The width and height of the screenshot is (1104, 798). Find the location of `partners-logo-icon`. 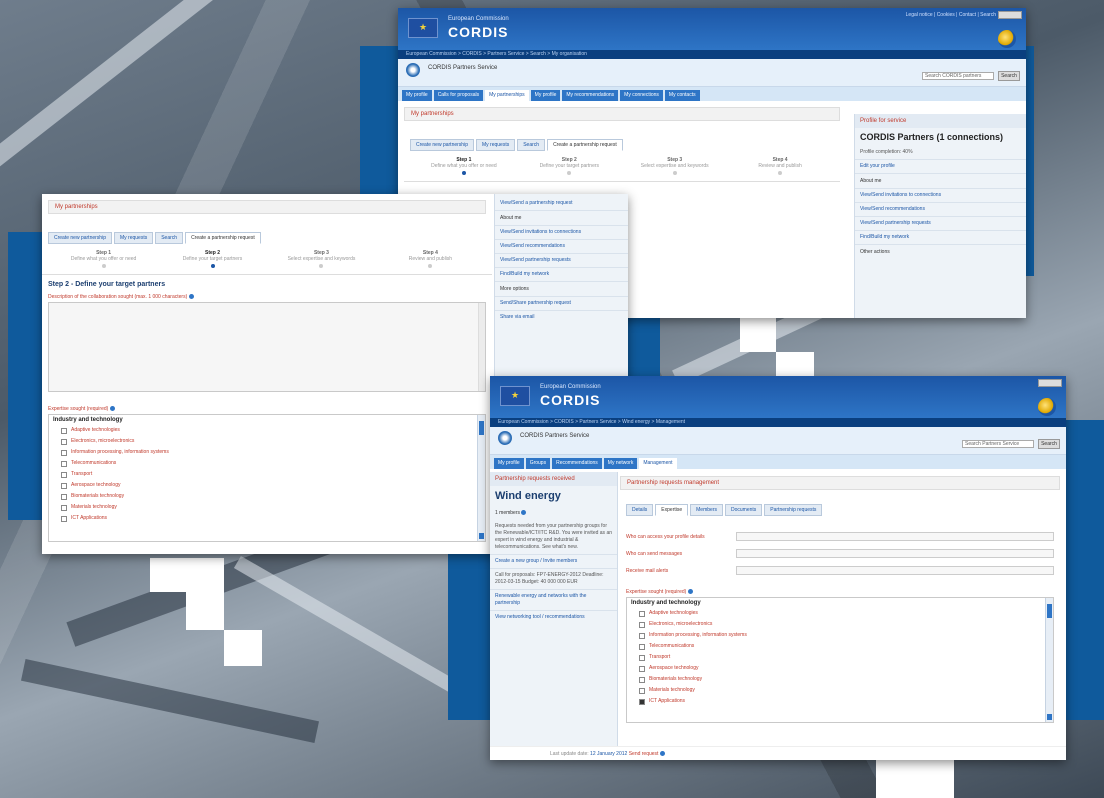

partners-logo-icon is located at coordinates (505, 438).